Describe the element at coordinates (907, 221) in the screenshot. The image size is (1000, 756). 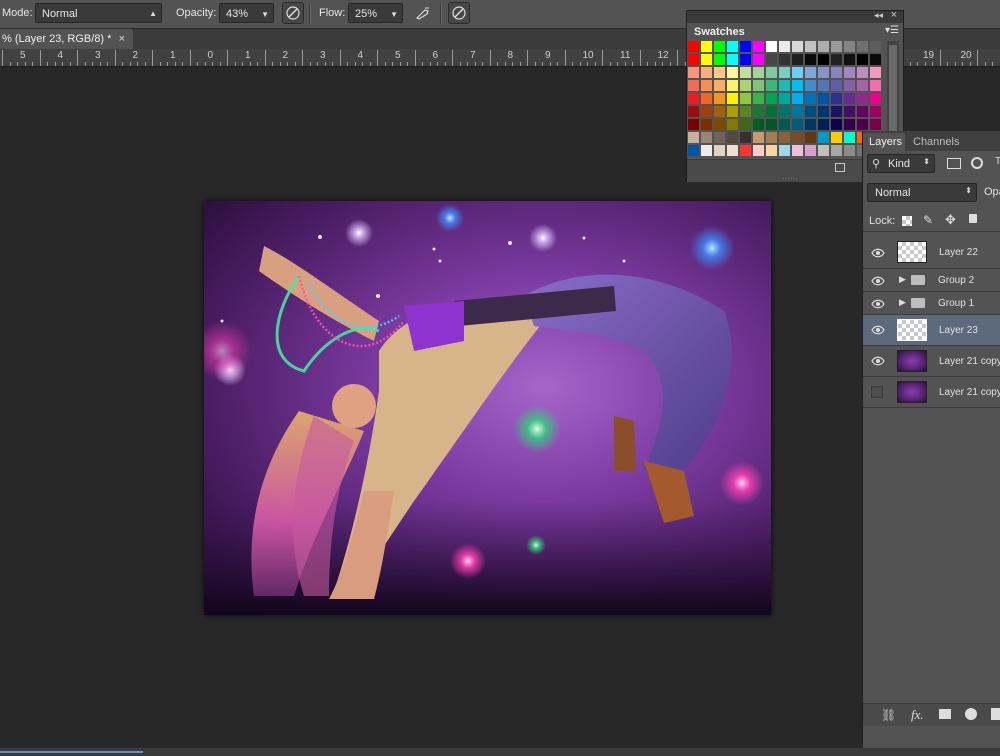
I see `lock-transparency-icon` at that location.